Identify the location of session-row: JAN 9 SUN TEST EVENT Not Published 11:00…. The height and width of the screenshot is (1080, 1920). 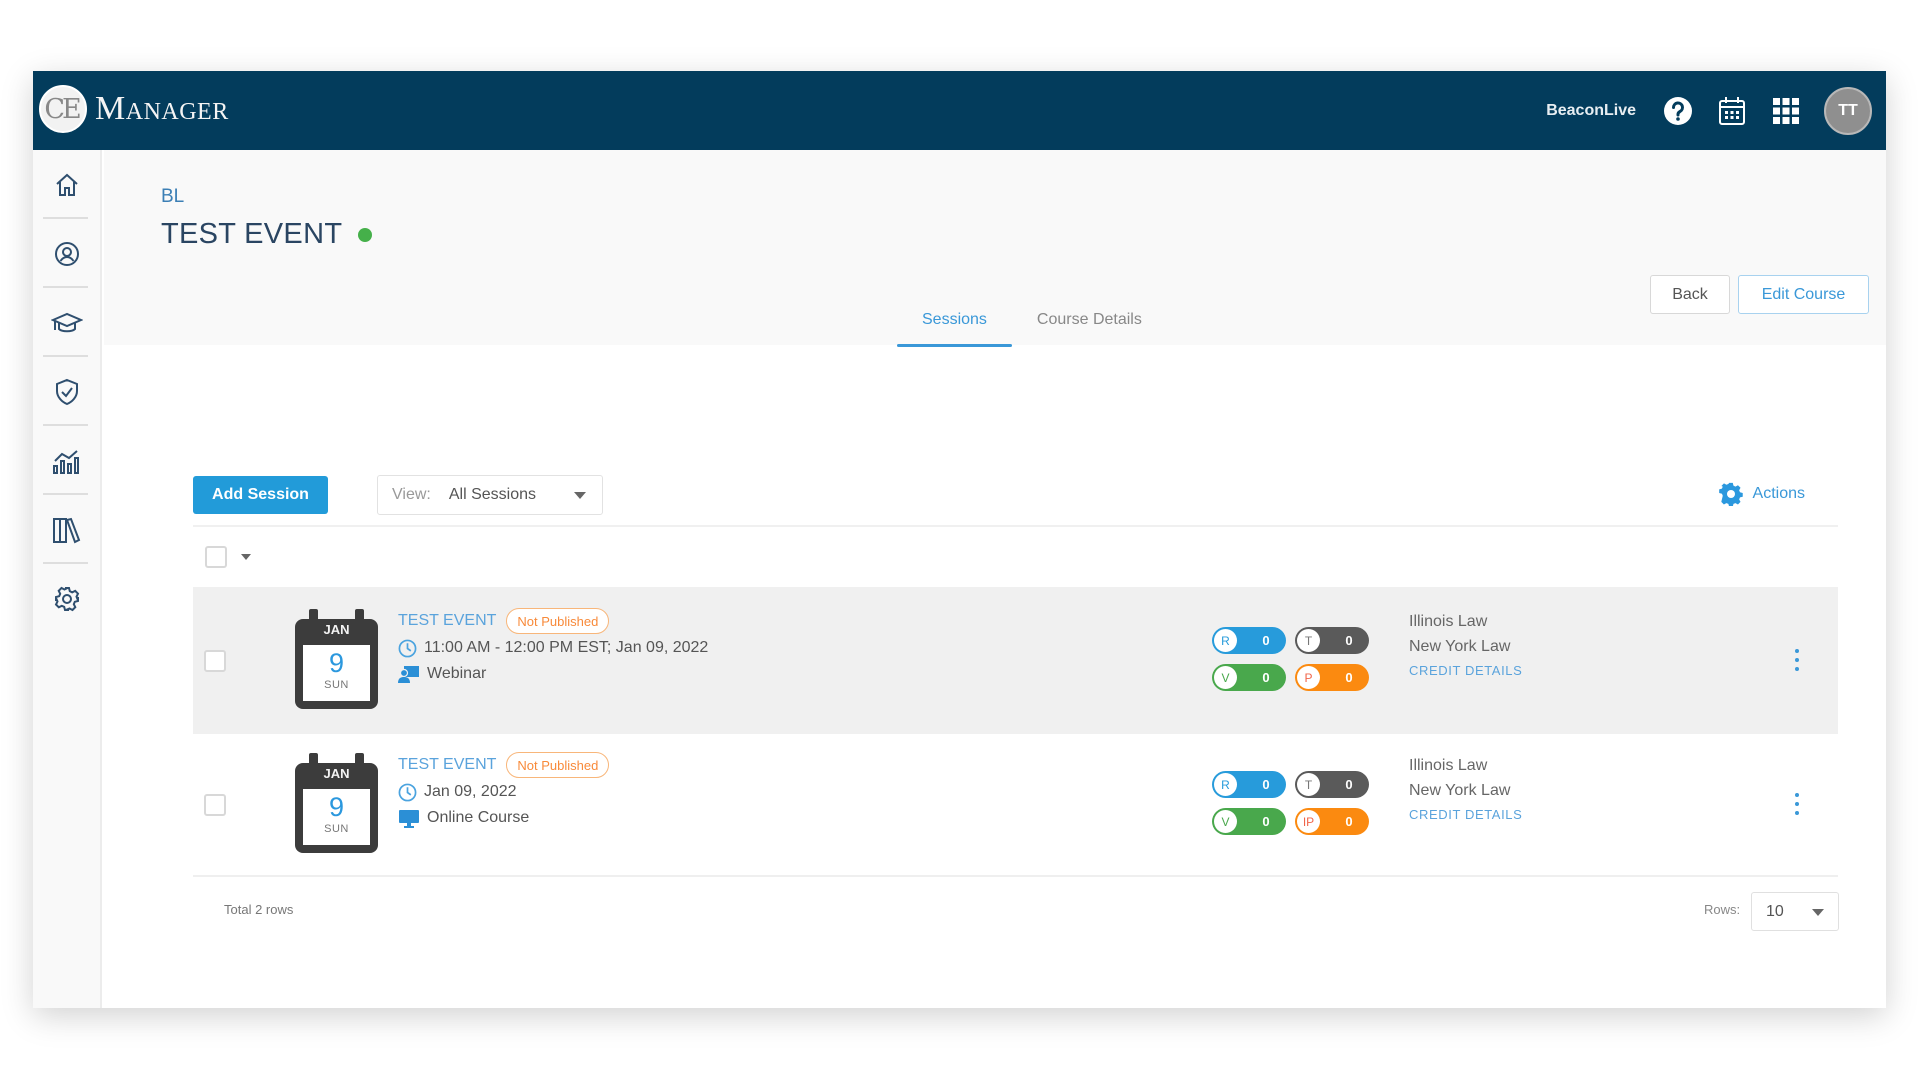
(1015, 660).